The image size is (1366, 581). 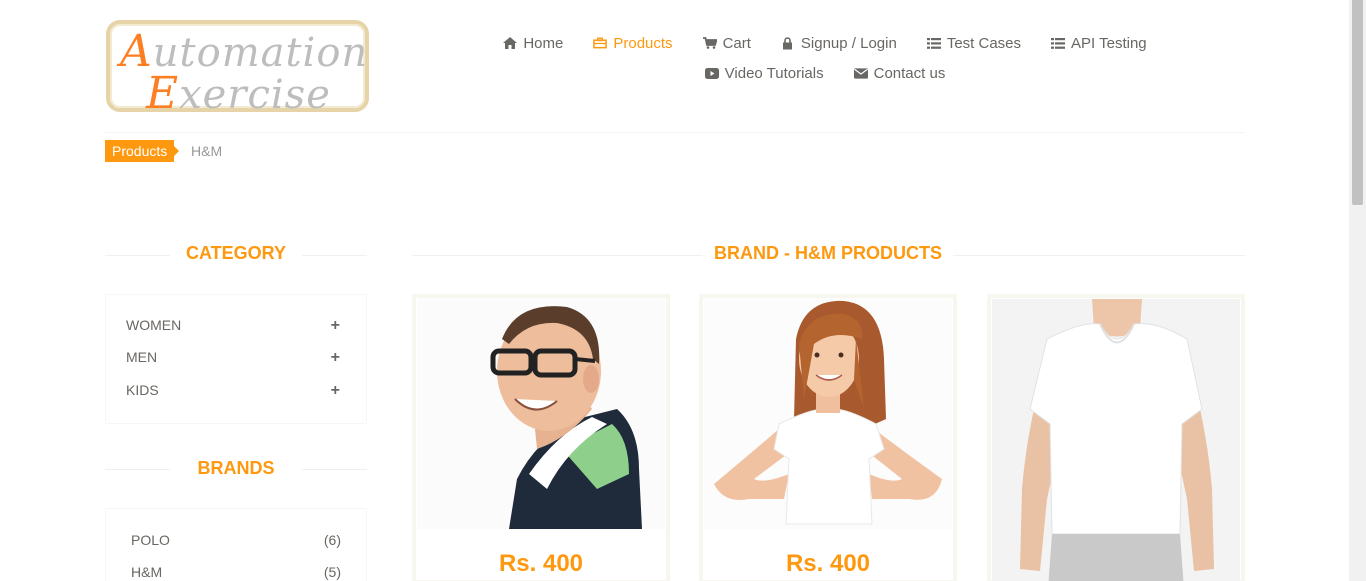 I want to click on nav-cart: Cart, so click(x=726, y=43).